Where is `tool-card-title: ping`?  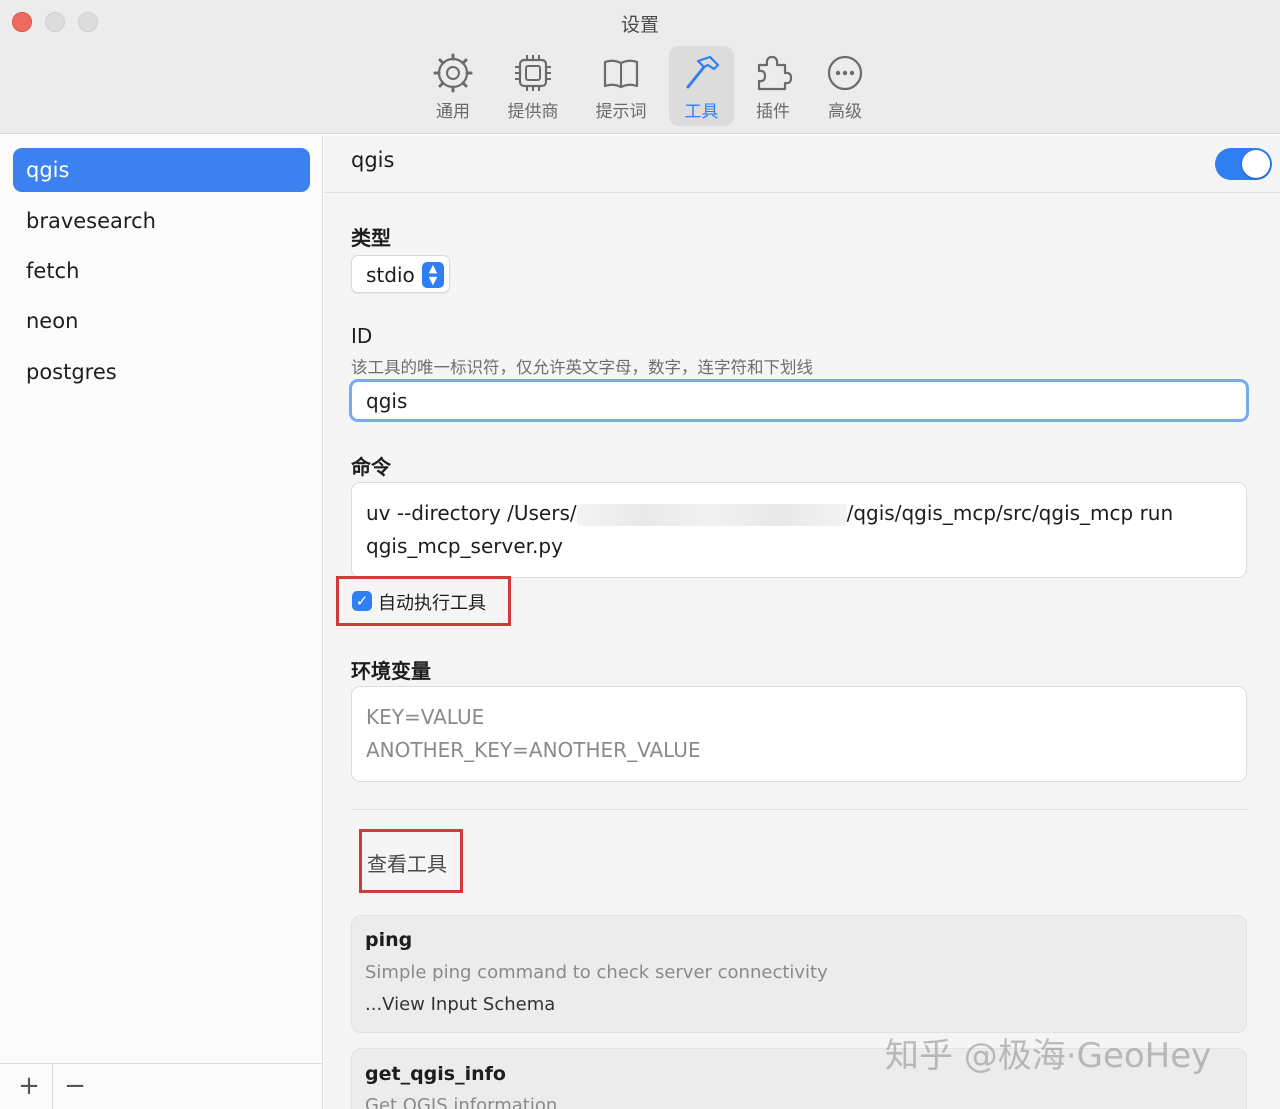 tool-card-title: ping is located at coordinates (389, 940).